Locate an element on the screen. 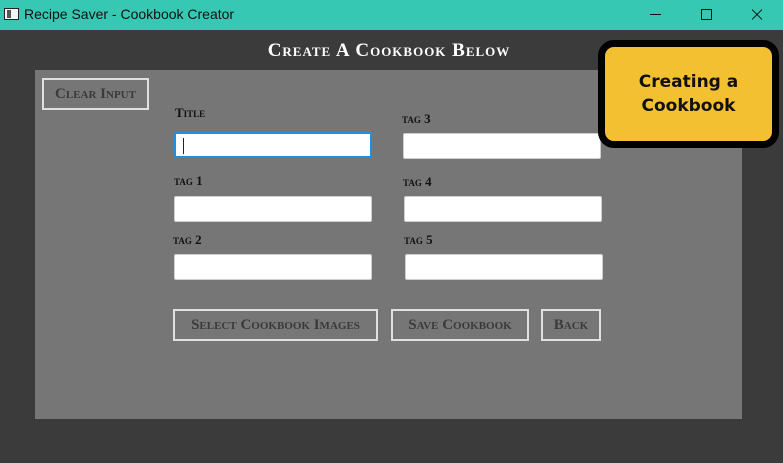 This screenshot has height=463, width=783. tag3-label: tag 3 is located at coordinates (416, 118).